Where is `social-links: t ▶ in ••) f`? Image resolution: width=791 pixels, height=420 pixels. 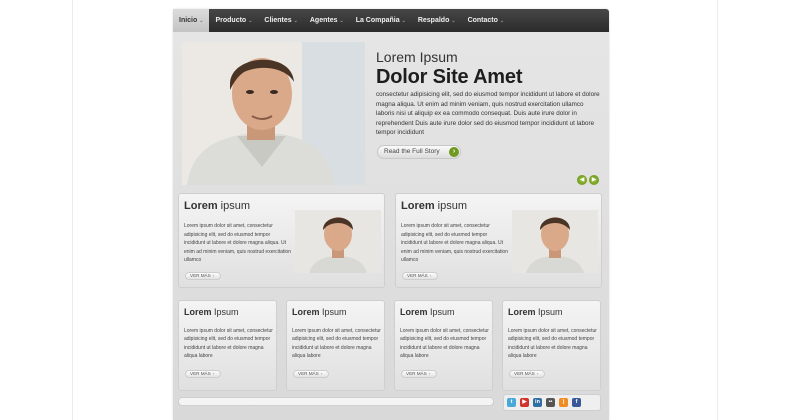
social-links: t ▶ in ••) f is located at coordinates (552, 402).